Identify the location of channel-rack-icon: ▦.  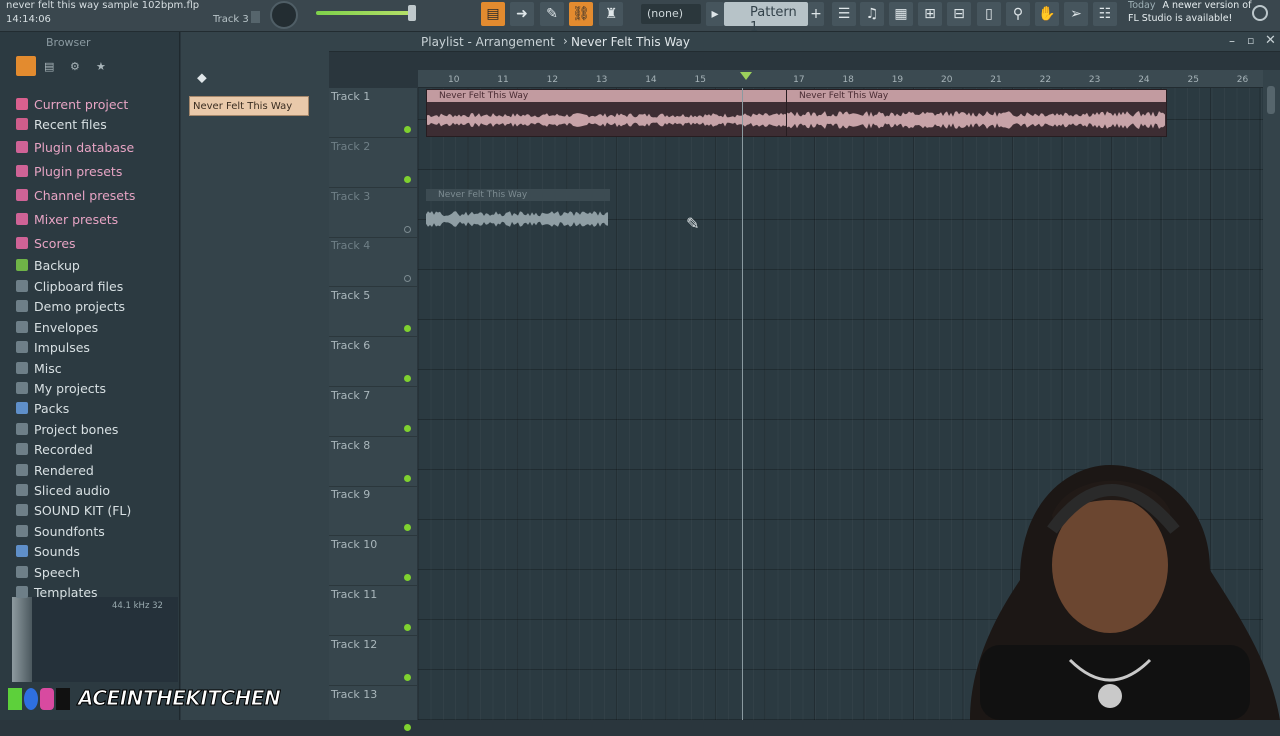
(901, 14).